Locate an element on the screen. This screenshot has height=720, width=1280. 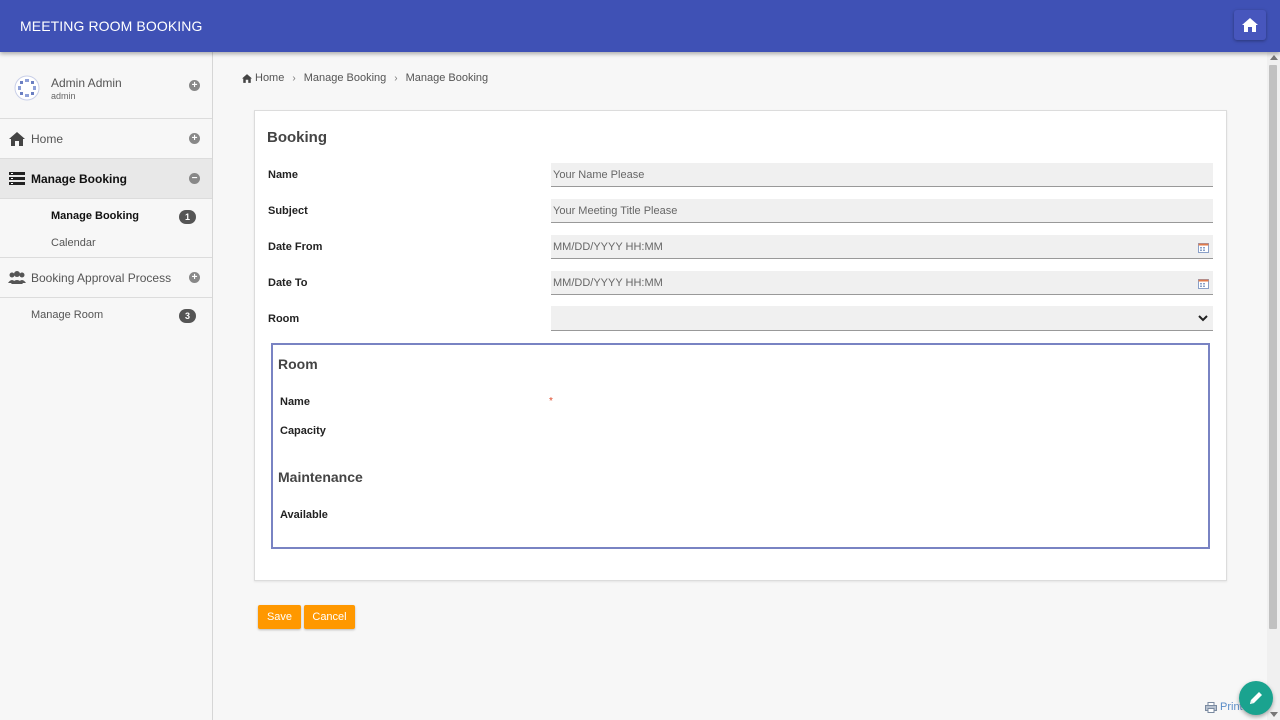
pencil-icon is located at coordinates (1256, 698).